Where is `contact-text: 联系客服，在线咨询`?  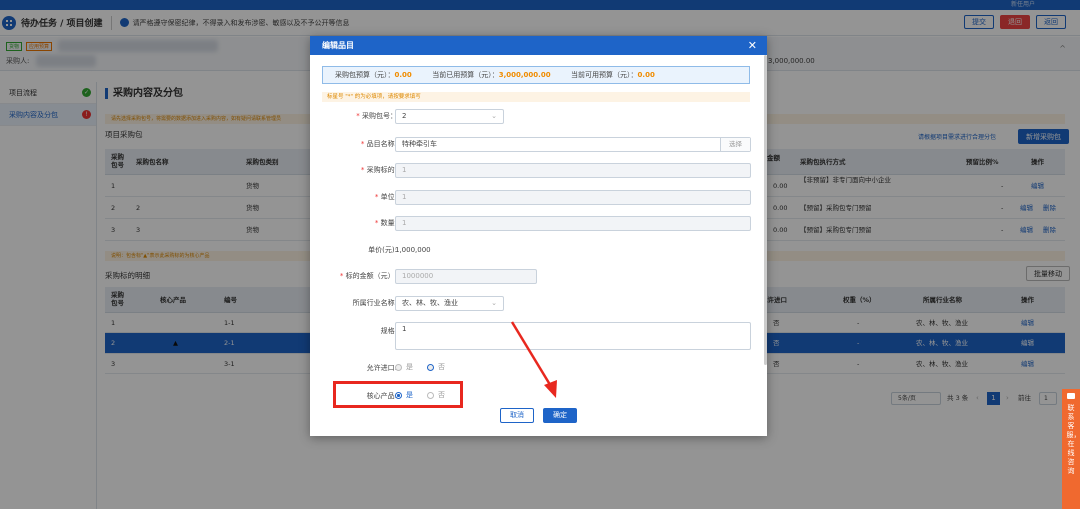 contact-text: 联系客服，在线咨询 is located at coordinates (1073, 439).